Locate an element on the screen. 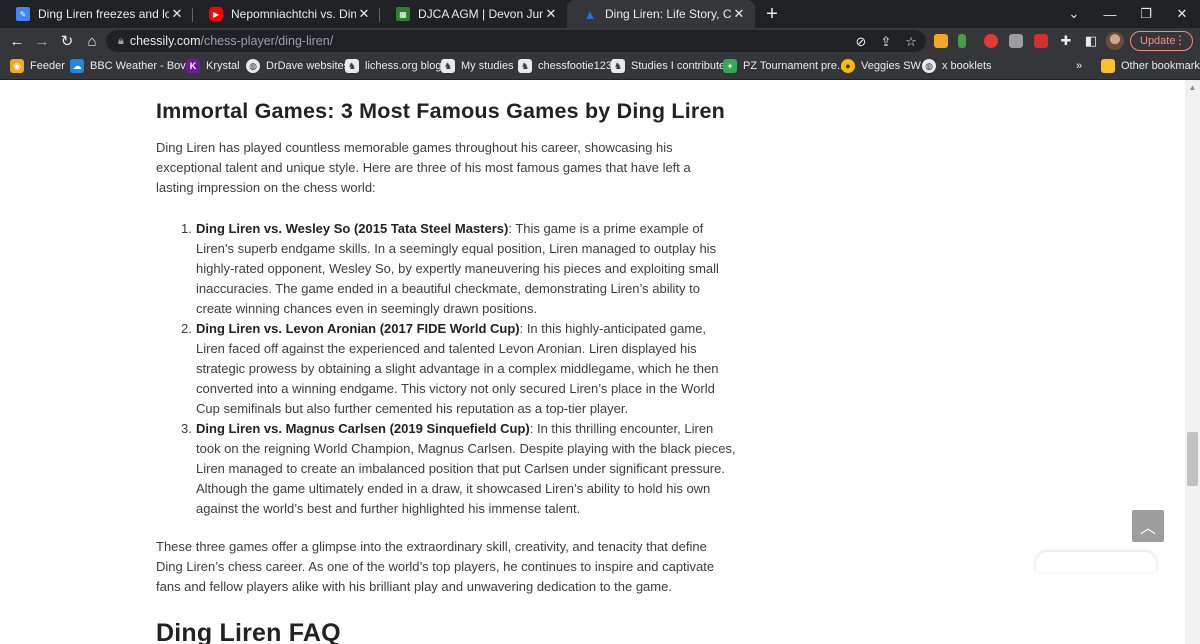  chevron-up-icon: ︿ is located at coordinates (1147, 528).